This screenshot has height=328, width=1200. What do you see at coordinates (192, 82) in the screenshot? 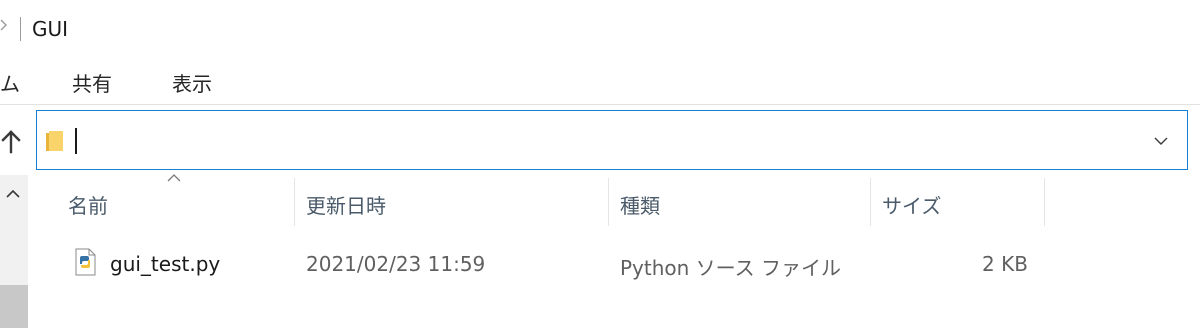
I see `tab-view: 表示` at bounding box center [192, 82].